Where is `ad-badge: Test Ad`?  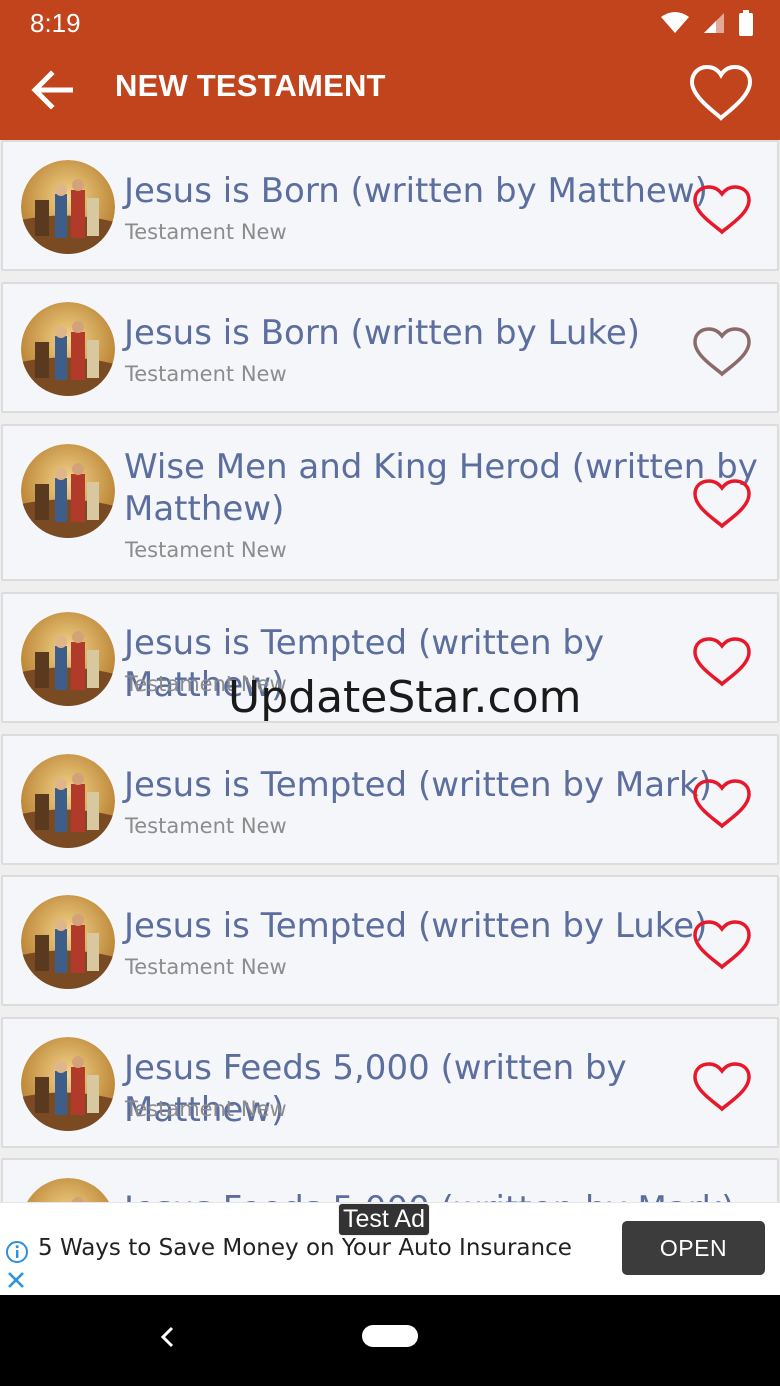
ad-badge: Test Ad is located at coordinates (384, 1219).